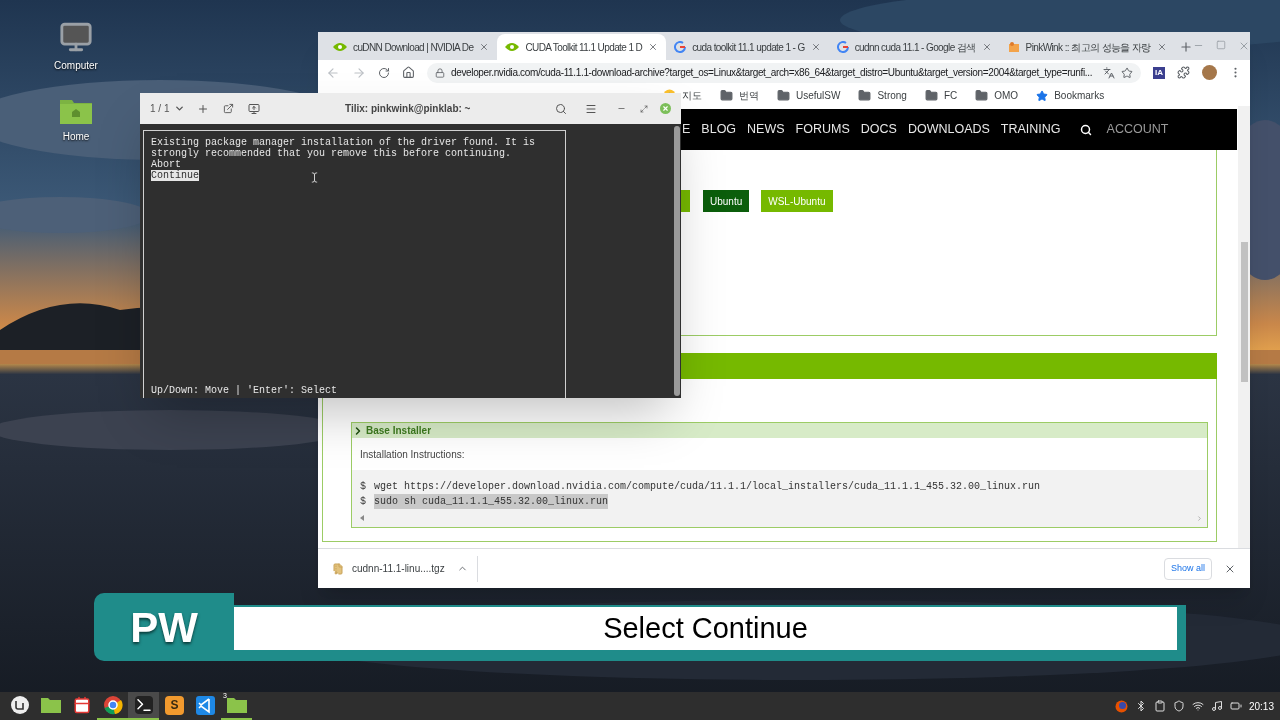  What do you see at coordinates (1235, 706) in the screenshot?
I see `battery-icon` at bounding box center [1235, 706].